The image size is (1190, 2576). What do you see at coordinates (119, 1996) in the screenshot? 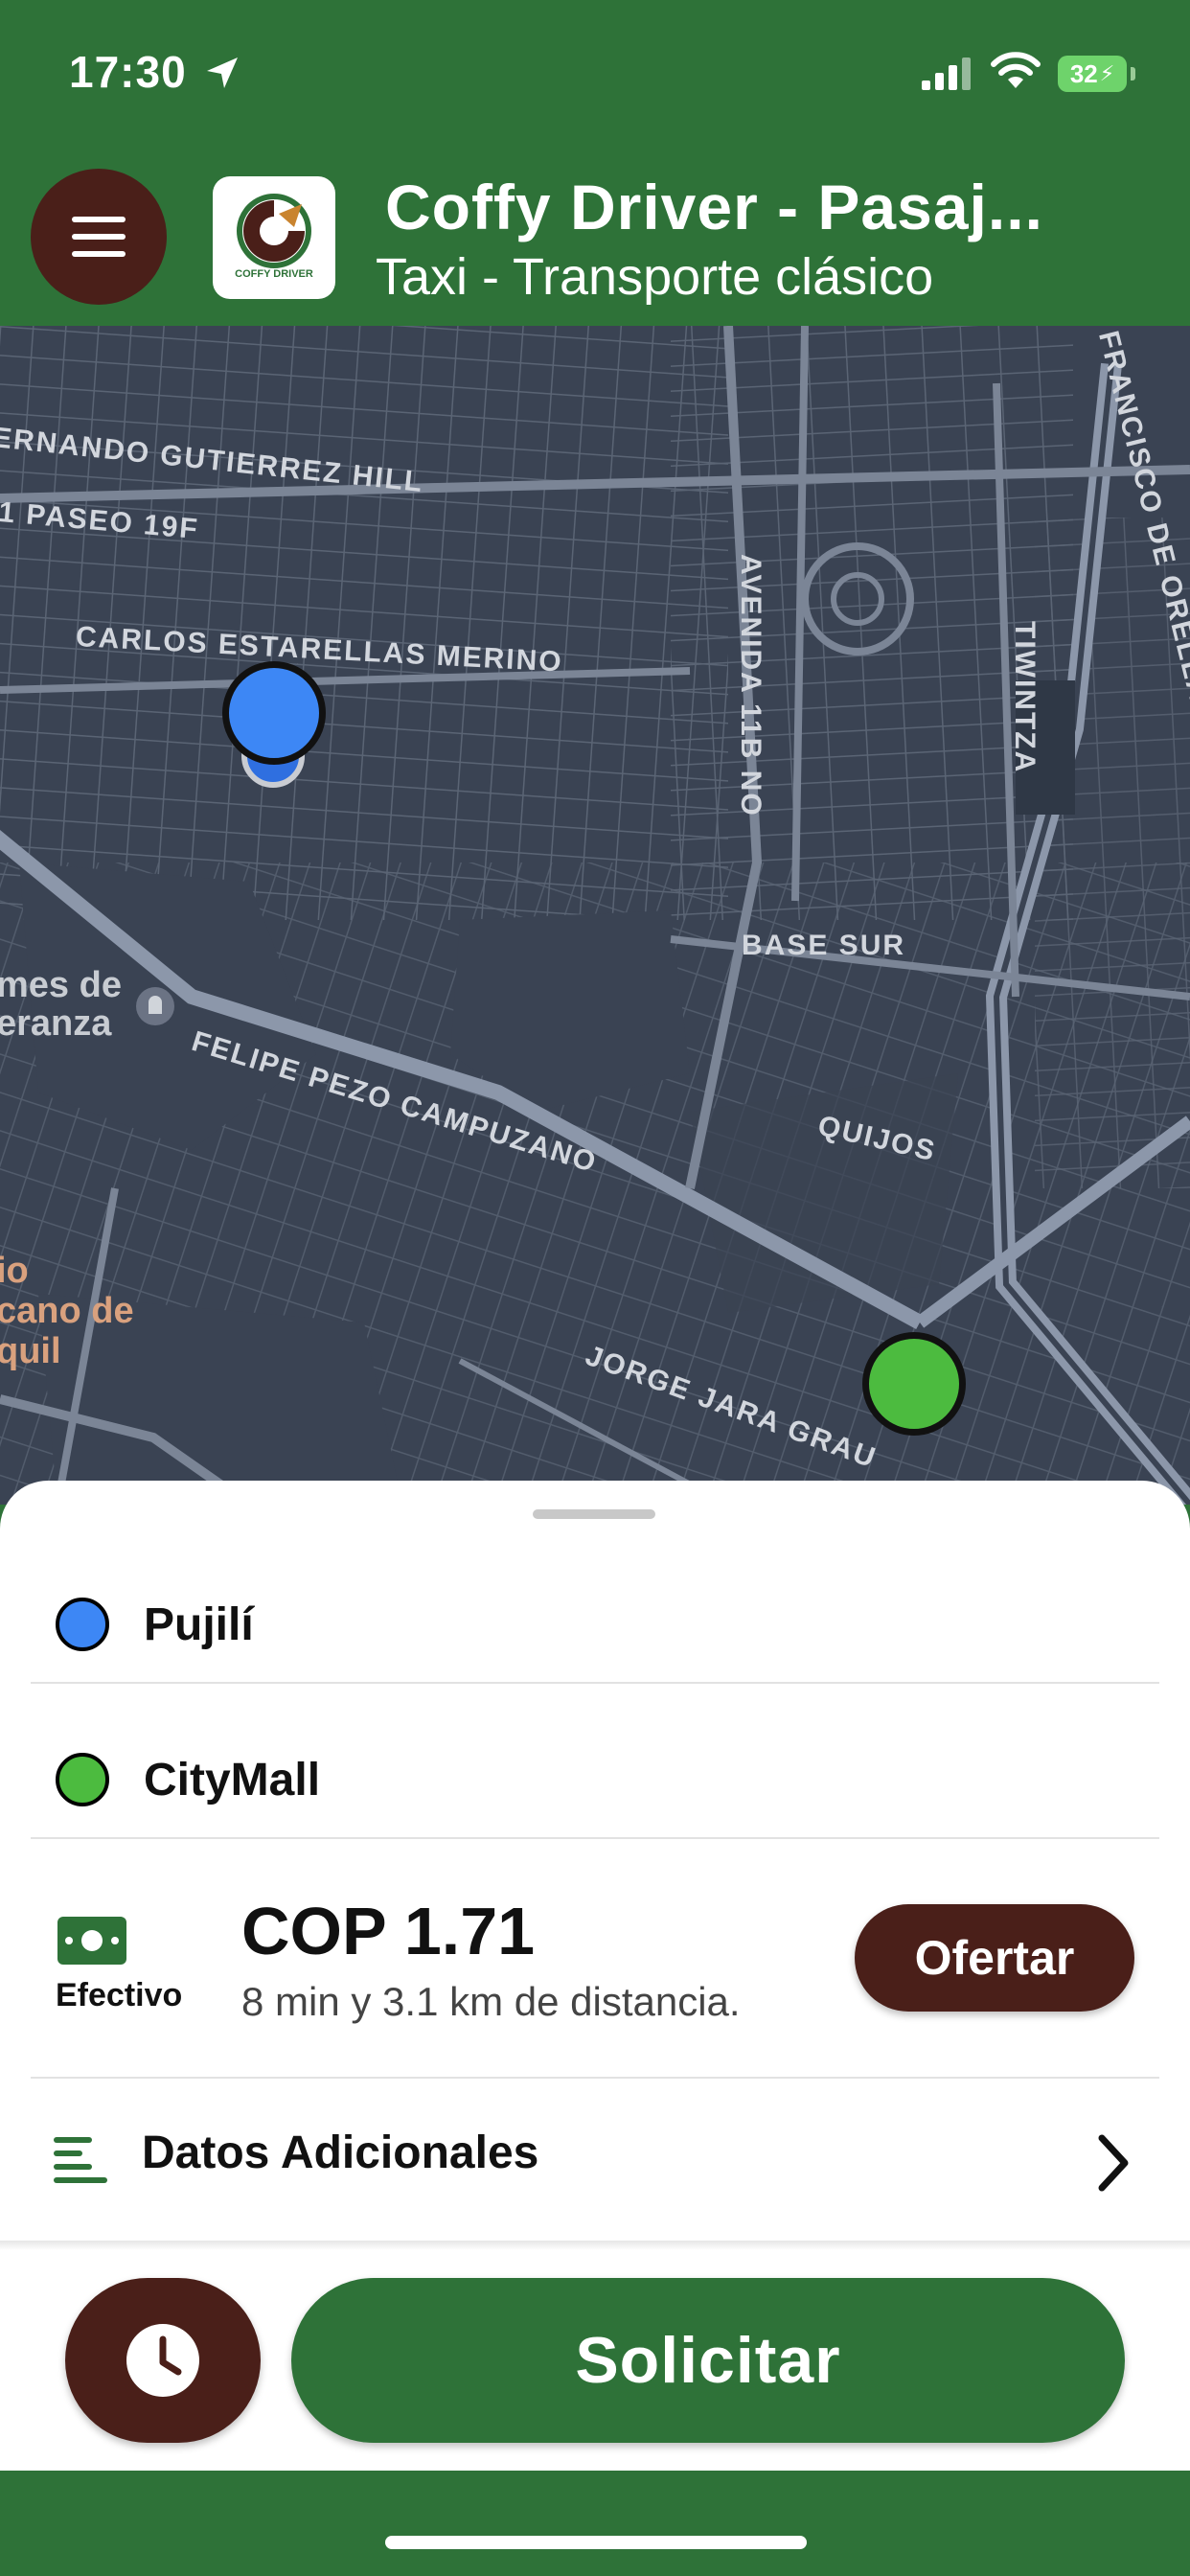
I see `payment-method-label: Efectivo` at bounding box center [119, 1996].